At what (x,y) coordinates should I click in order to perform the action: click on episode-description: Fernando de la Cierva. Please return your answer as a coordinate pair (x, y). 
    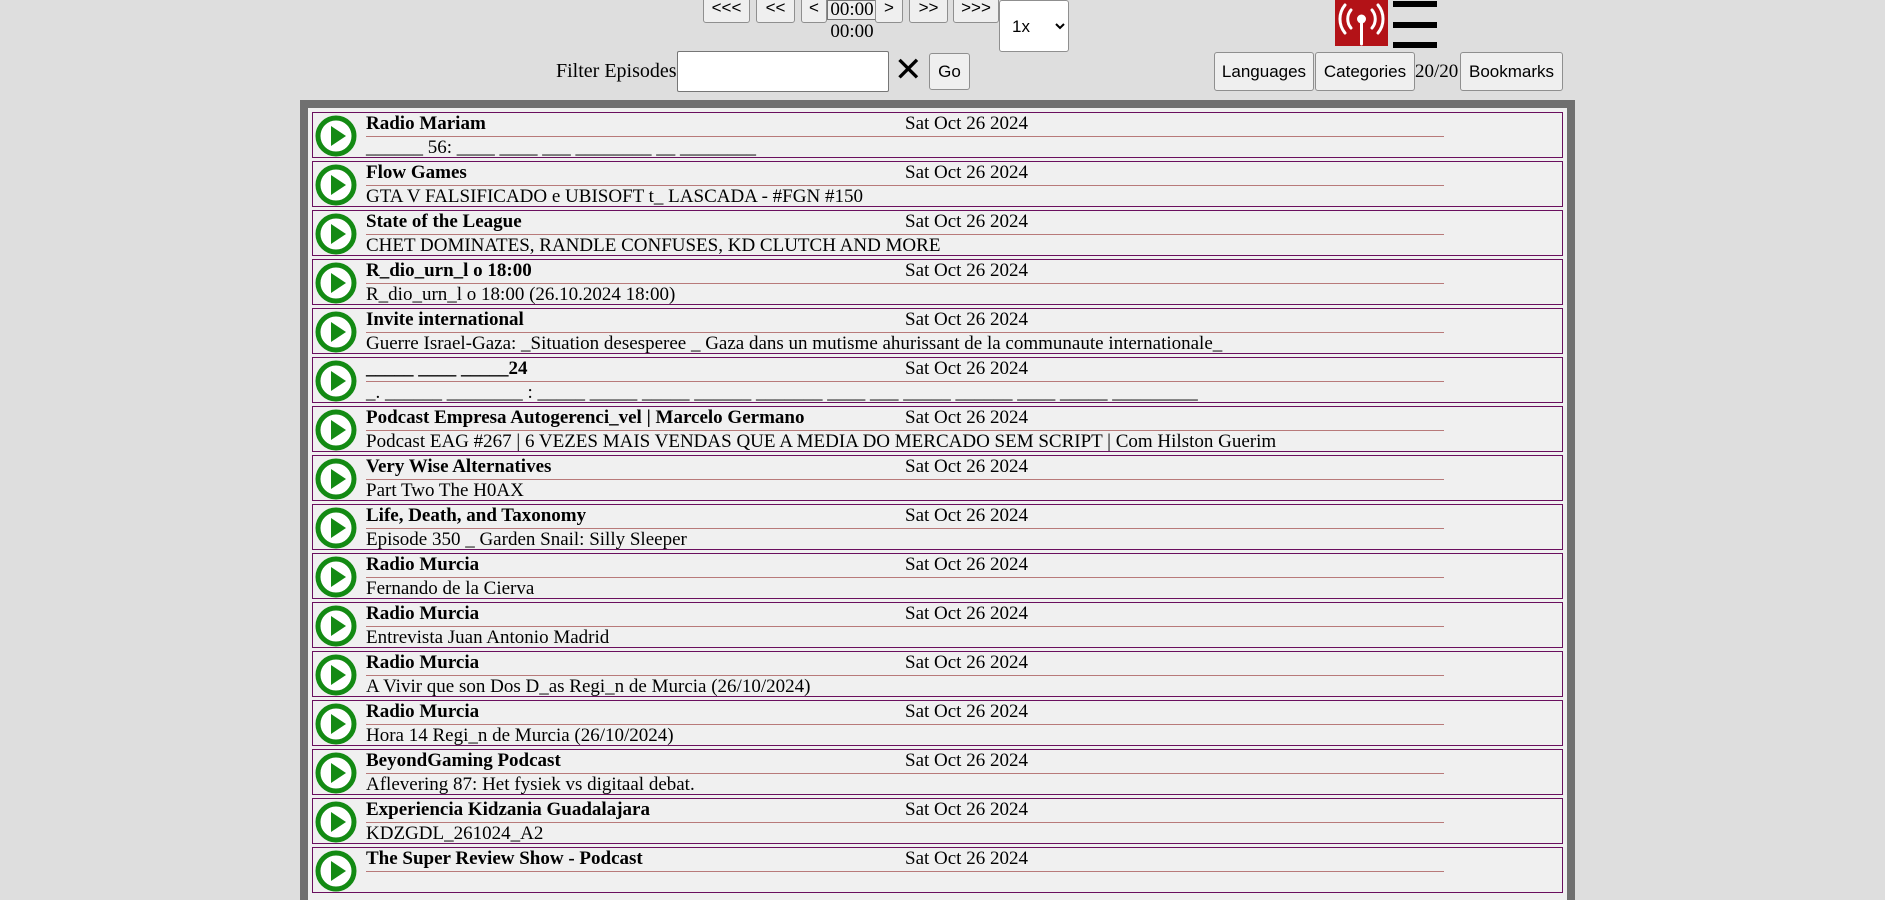
    Looking at the image, I should click on (450, 589).